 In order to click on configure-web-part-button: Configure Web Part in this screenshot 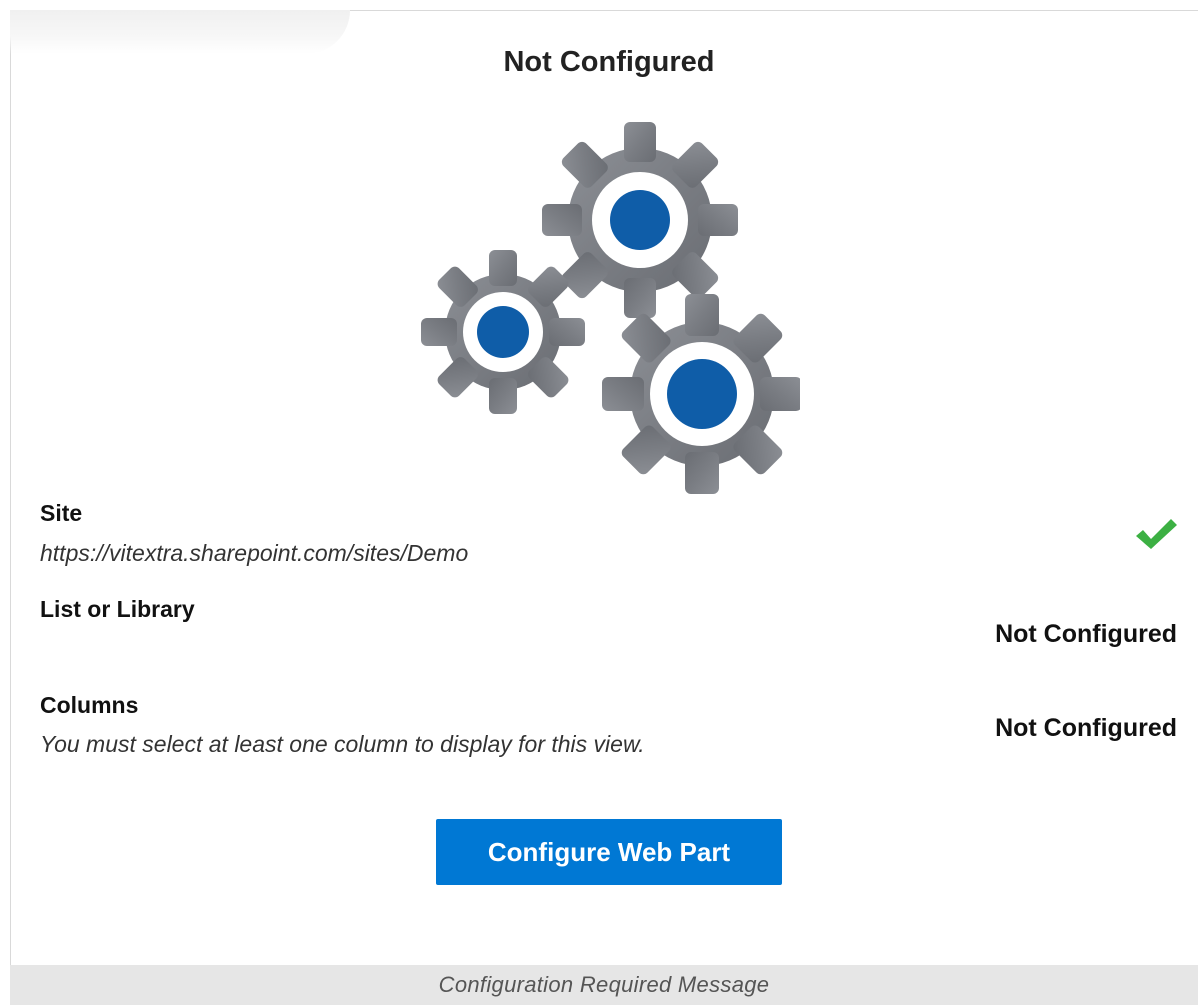, I will do `click(609, 852)`.